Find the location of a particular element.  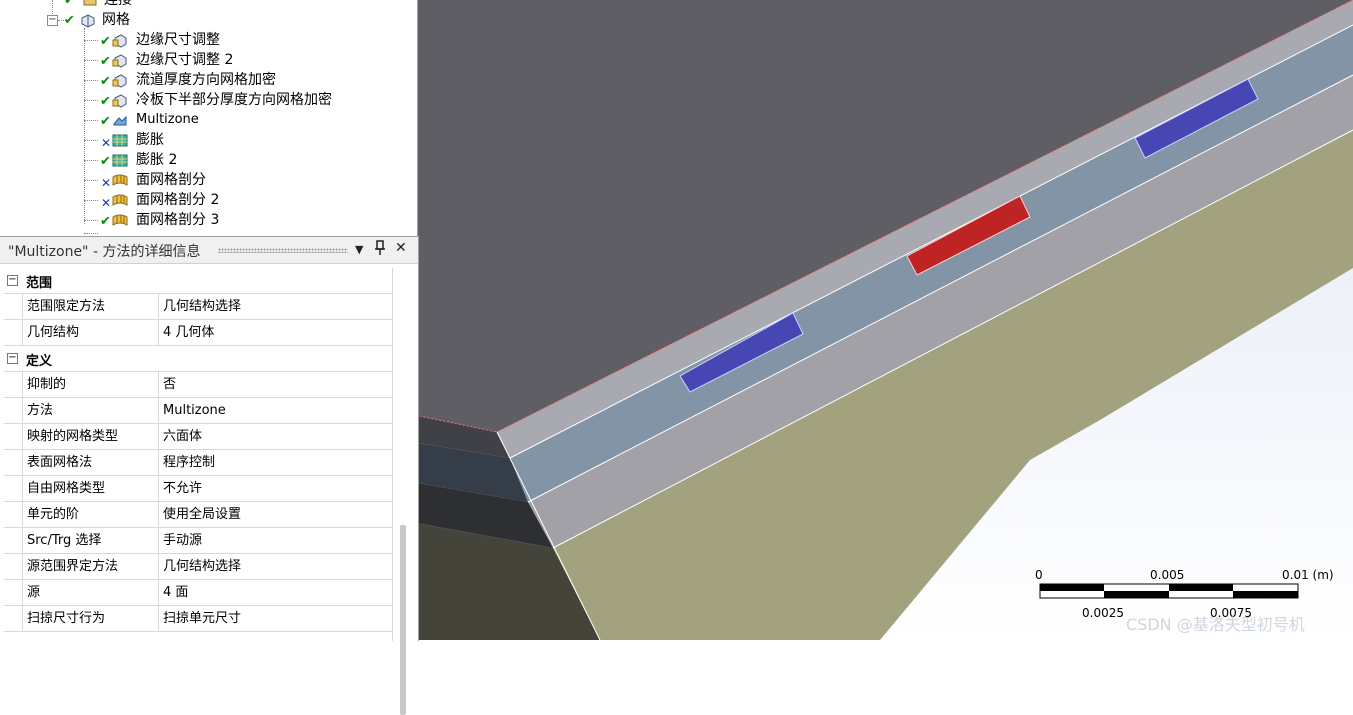

property-row: 映射的网格类型 六面体 is located at coordinates (198, 437).